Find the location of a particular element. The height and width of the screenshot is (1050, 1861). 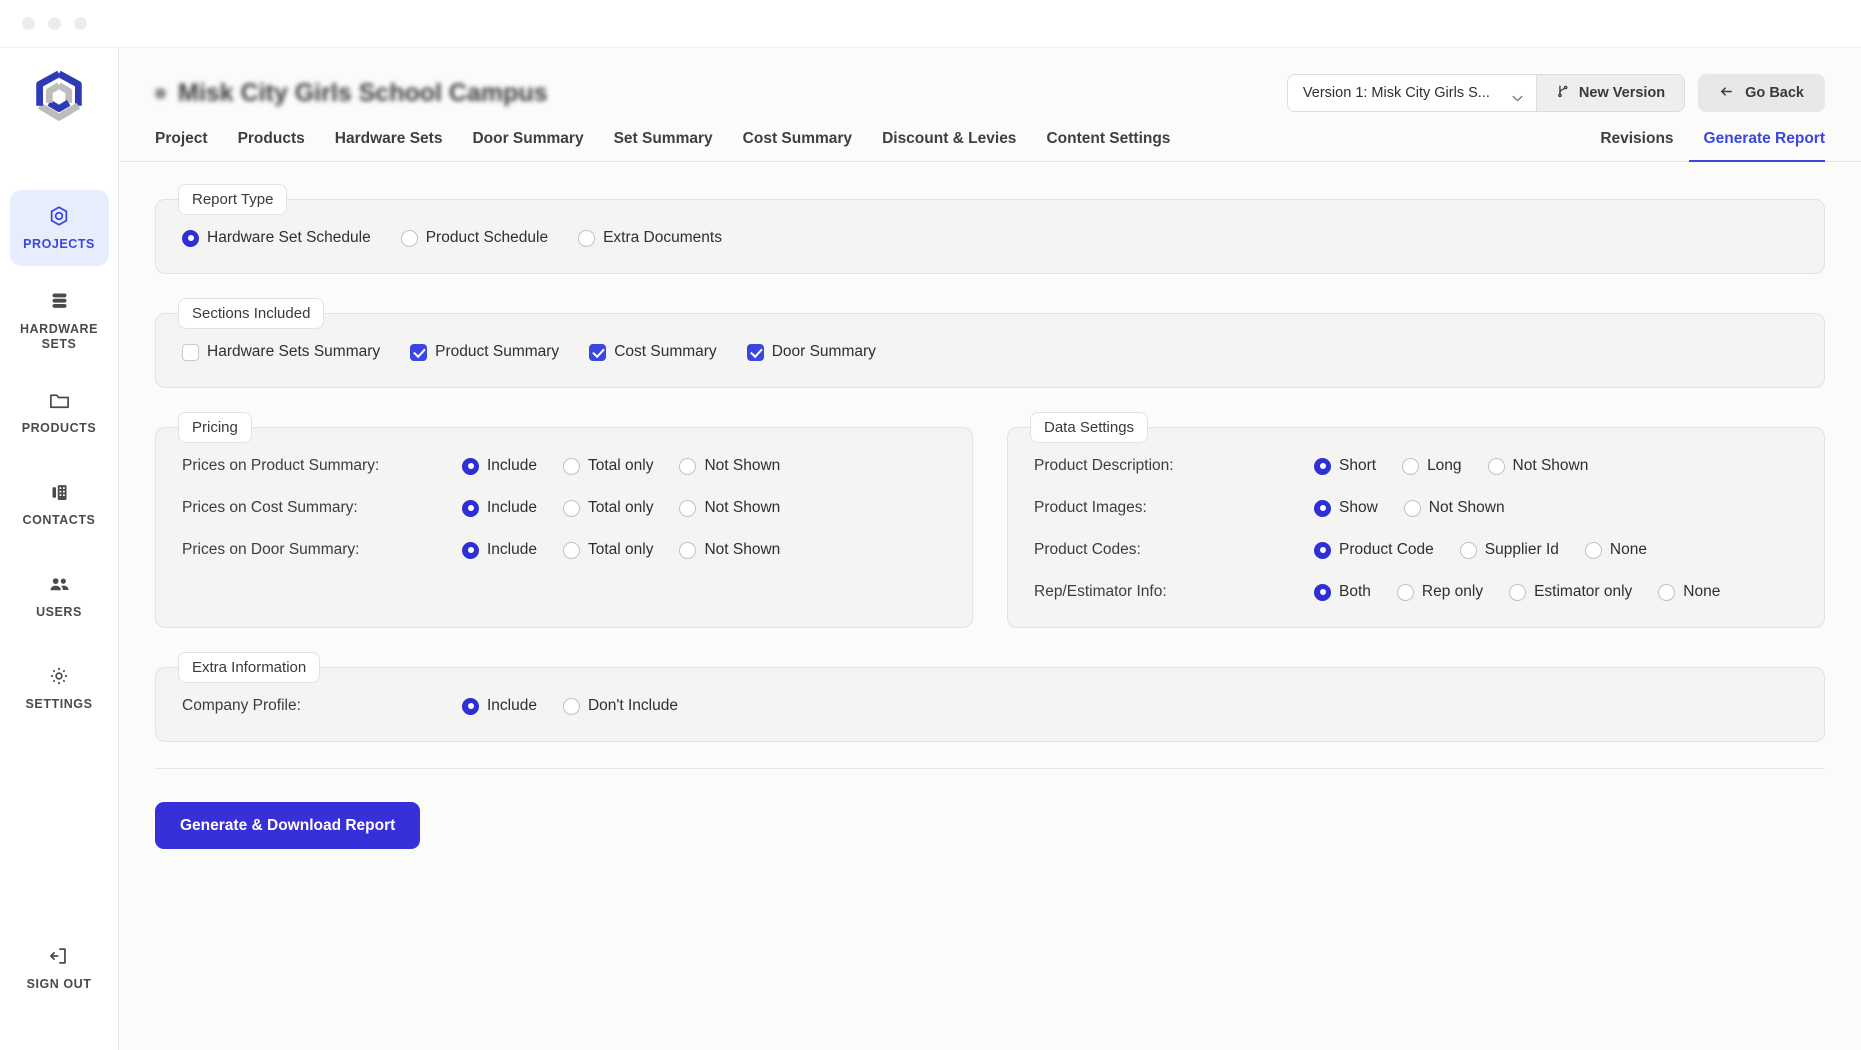

report-type-option-product-schedule: Product Schedule is located at coordinates (474, 238).